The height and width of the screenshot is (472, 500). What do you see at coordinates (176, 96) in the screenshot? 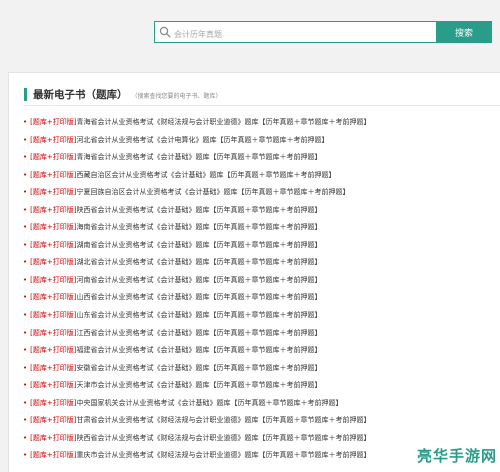
I see `section-subtitle: （搜索查找您要的电子书、题库）` at bounding box center [176, 96].